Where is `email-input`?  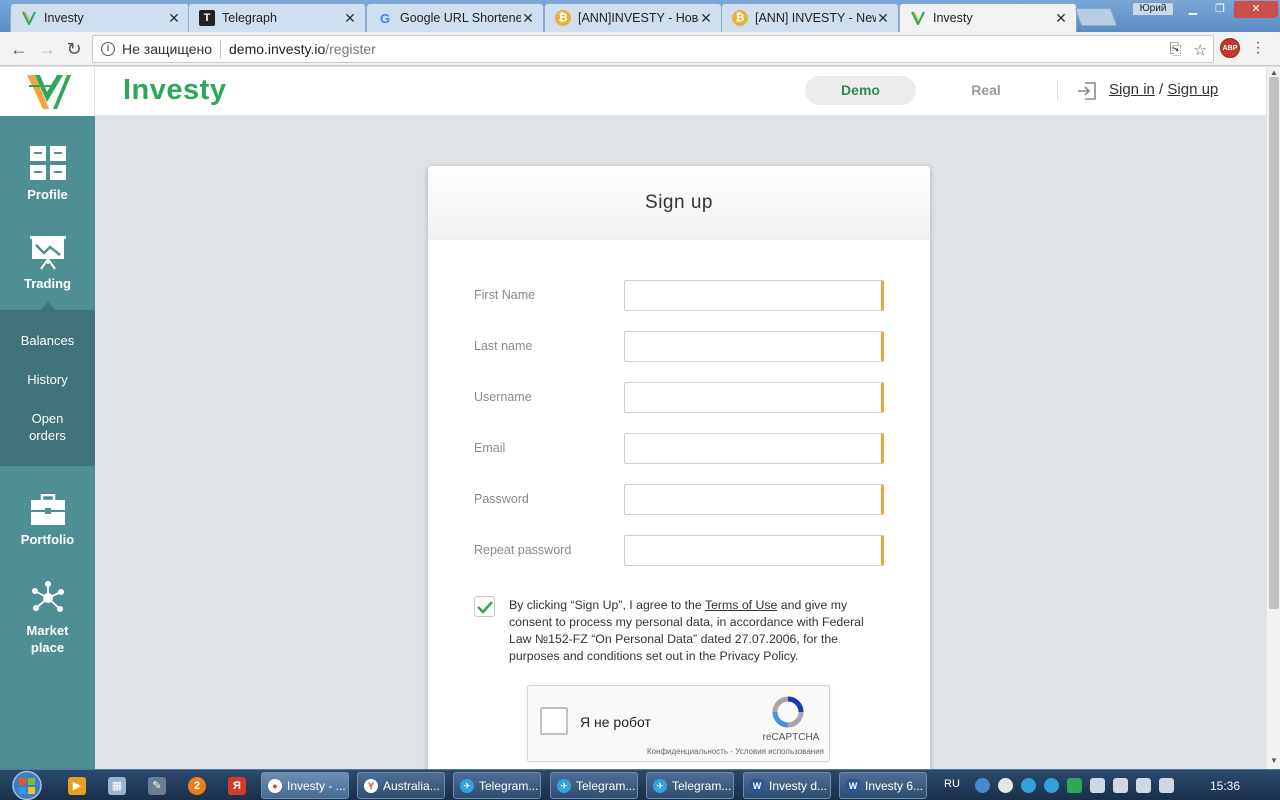
email-input is located at coordinates (754, 448).